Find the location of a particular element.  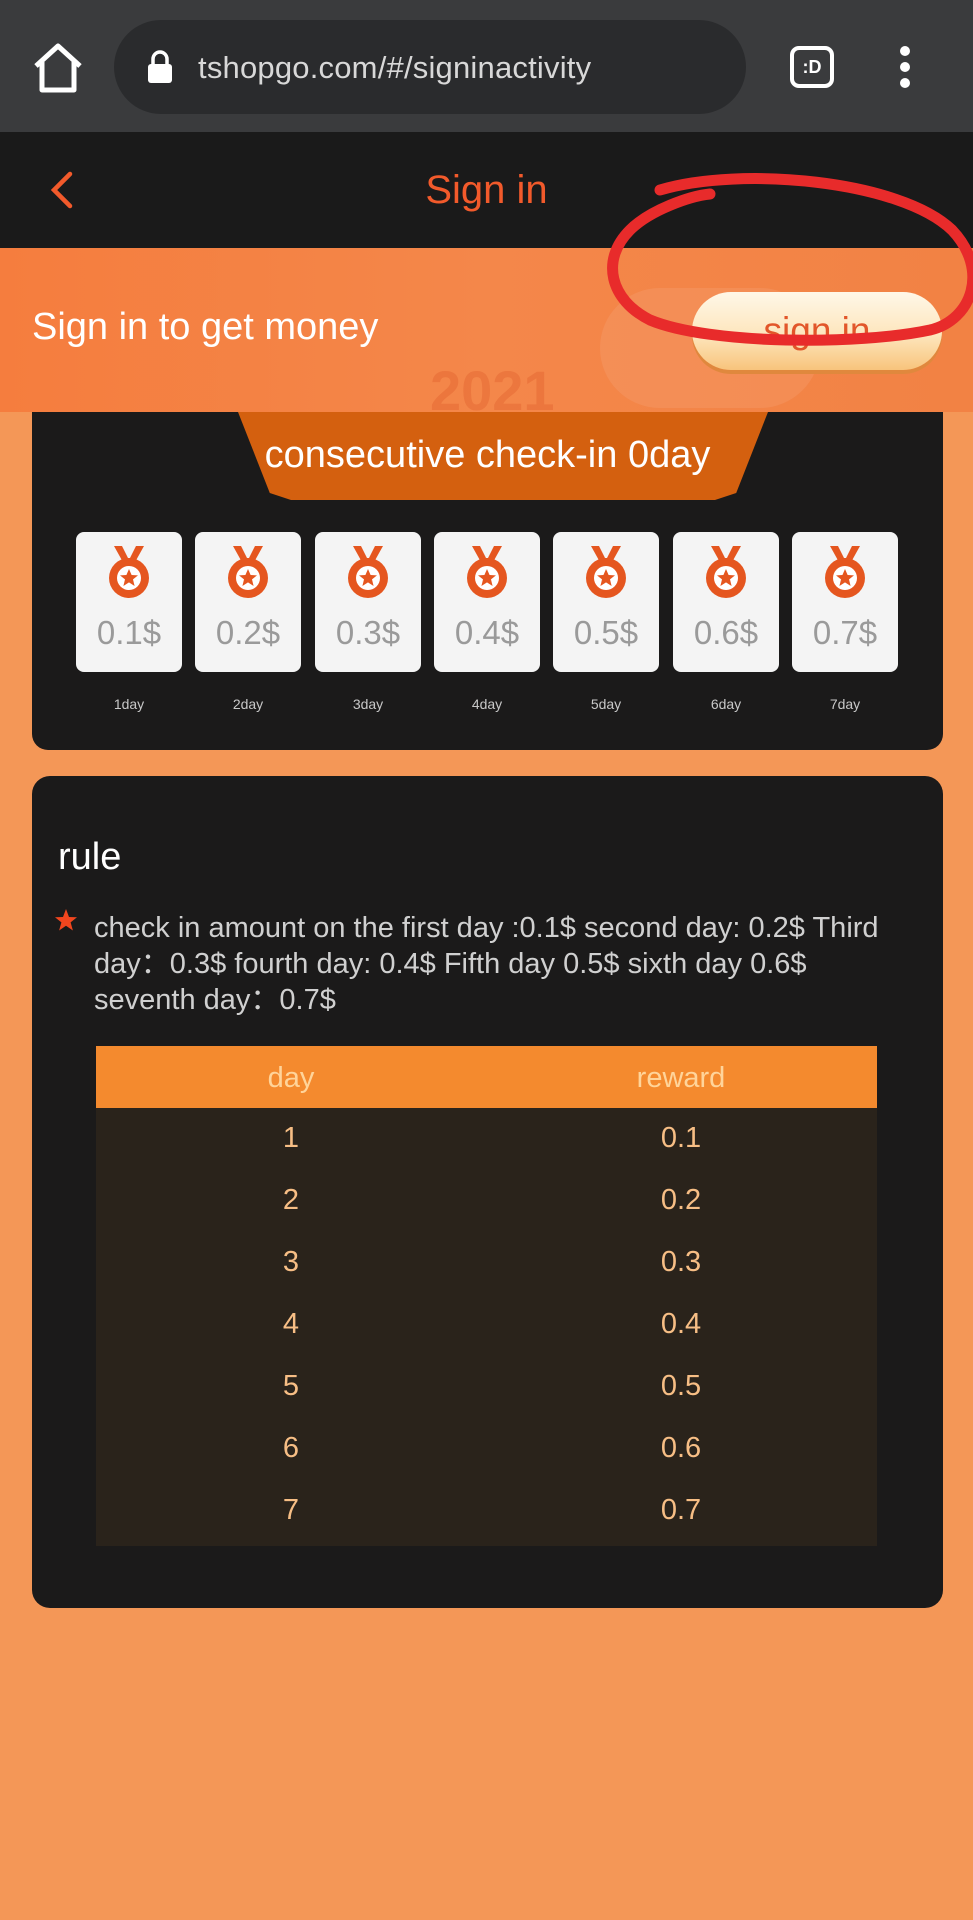

table-row: 4 0.4 is located at coordinates (486, 1325).